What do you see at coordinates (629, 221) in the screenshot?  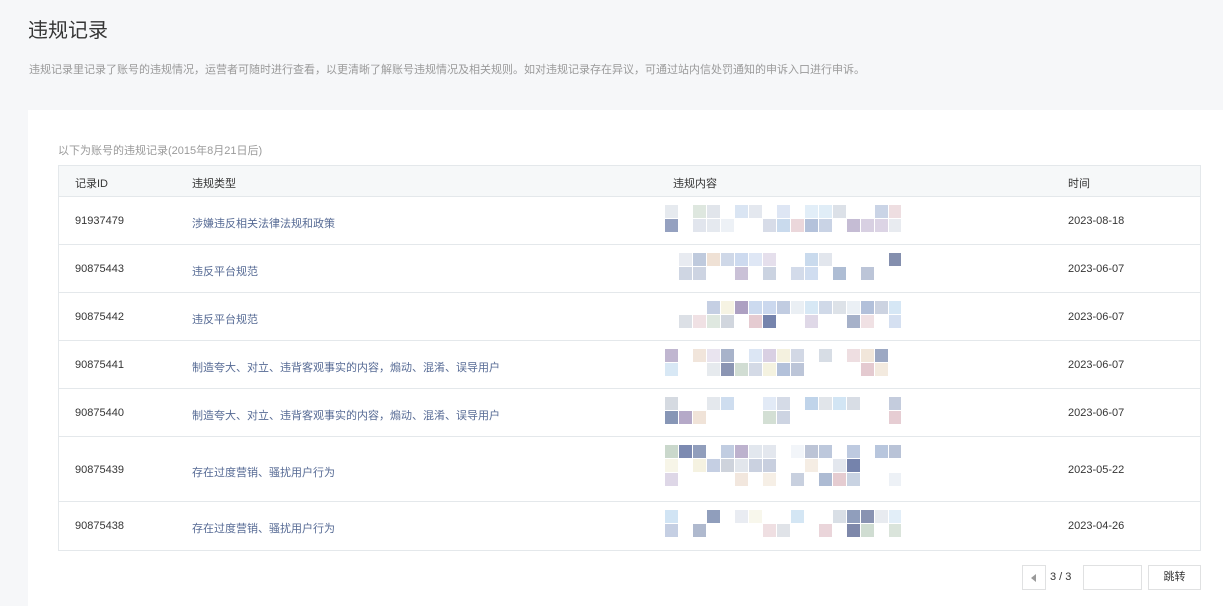 I see `table-row: 91937479 涉嫌违反相关法律法规和政策 2023-08-18` at bounding box center [629, 221].